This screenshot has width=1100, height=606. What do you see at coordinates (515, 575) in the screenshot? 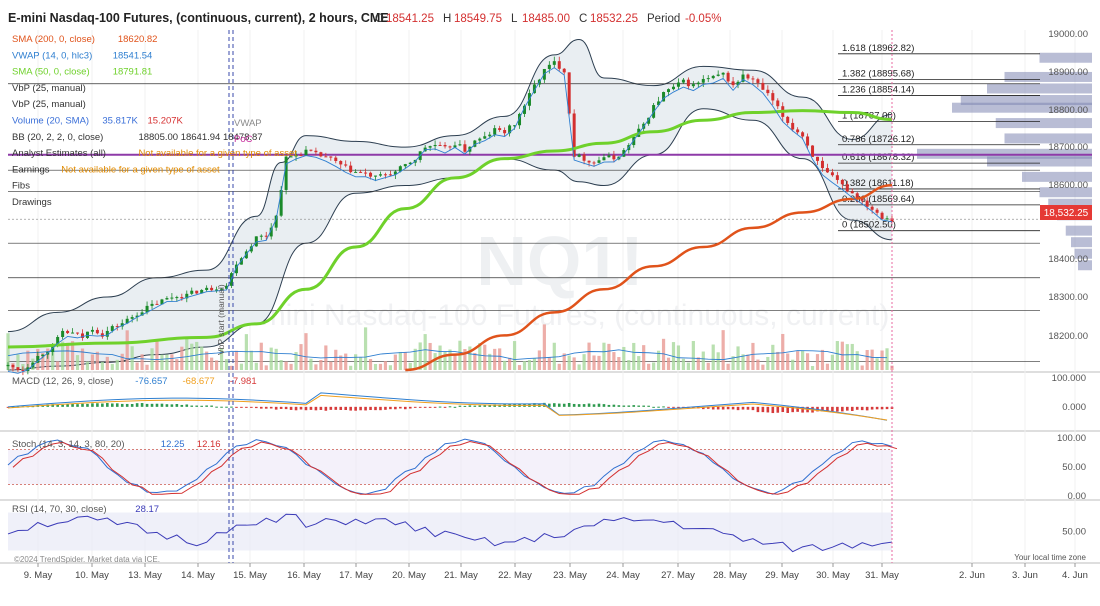
I see `x-axis-tick-label: 22. May` at bounding box center [515, 575].